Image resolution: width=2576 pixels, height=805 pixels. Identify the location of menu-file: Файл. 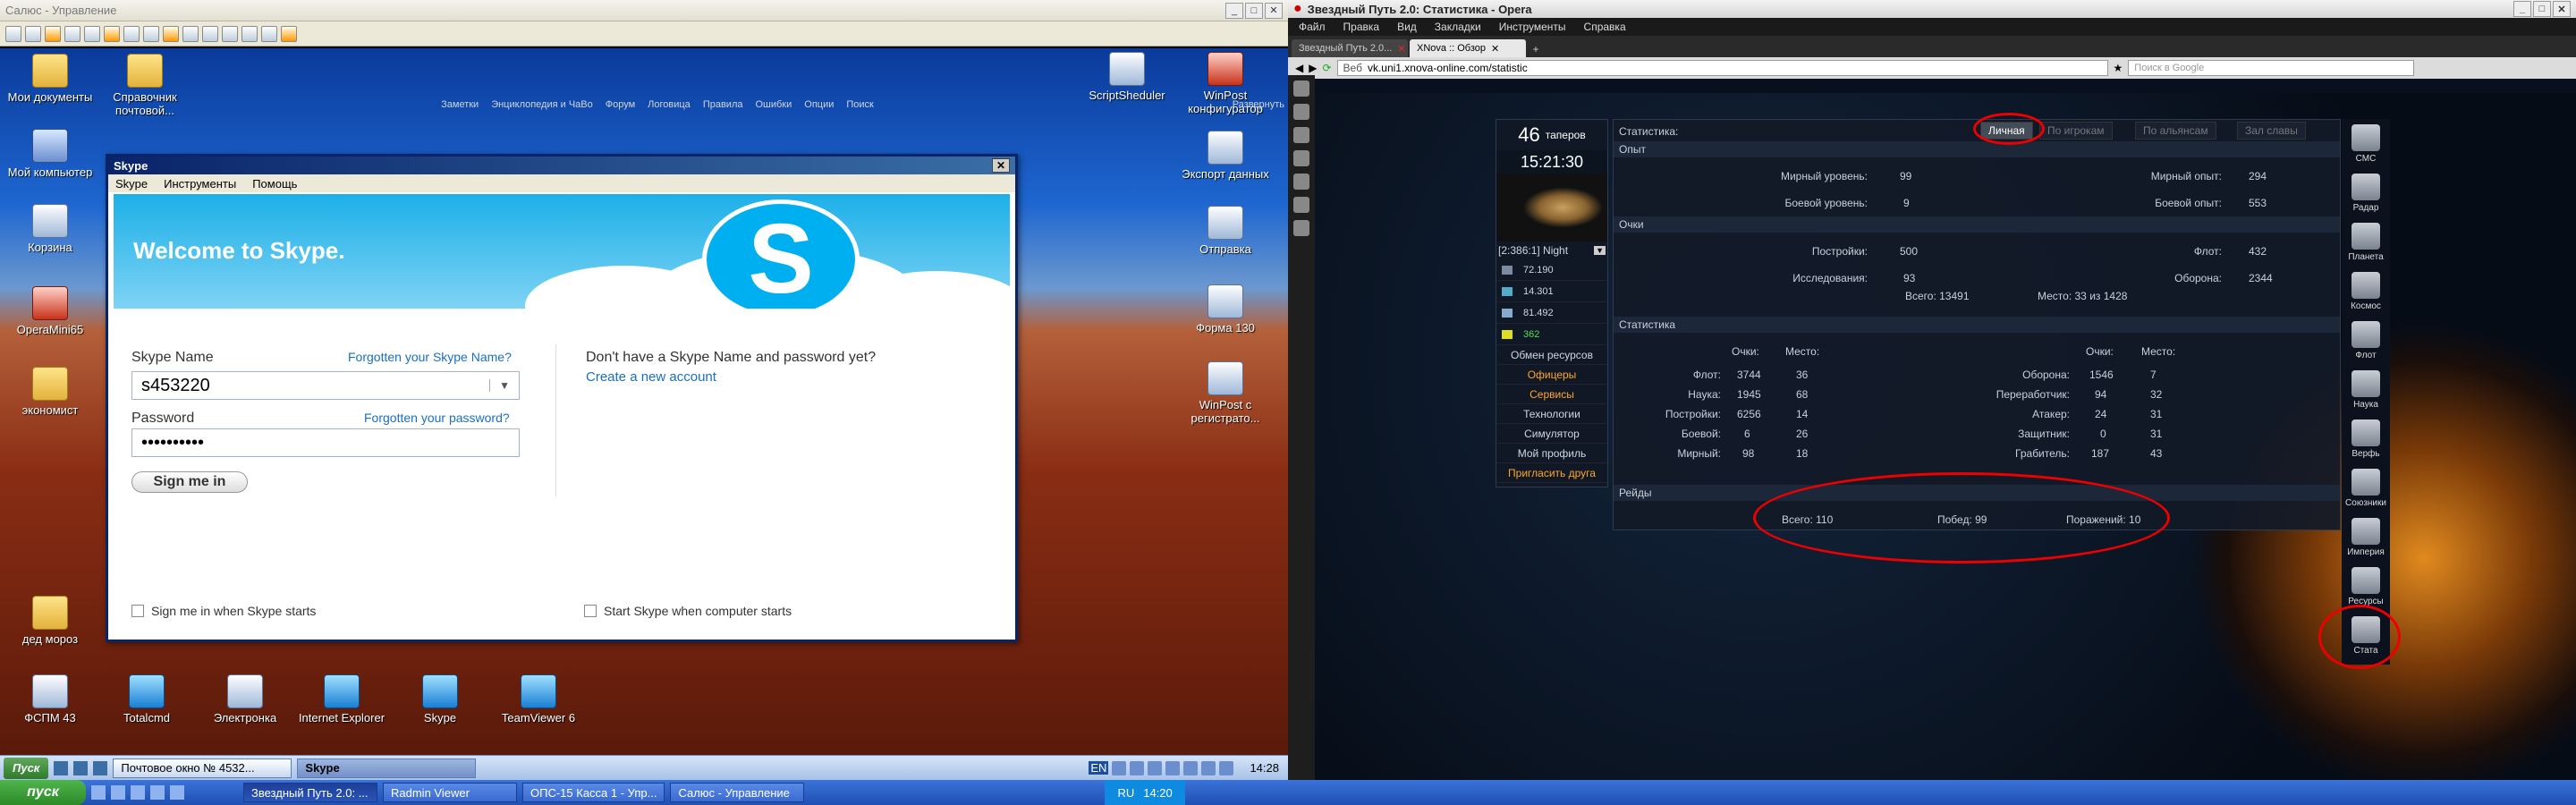
(1312, 27).